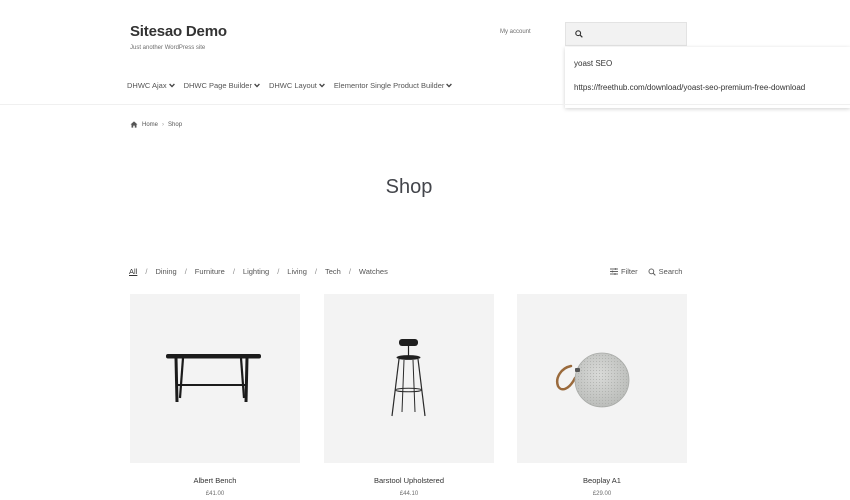 The height and width of the screenshot is (500, 850). I want to click on filter-living: Living, so click(297, 271).